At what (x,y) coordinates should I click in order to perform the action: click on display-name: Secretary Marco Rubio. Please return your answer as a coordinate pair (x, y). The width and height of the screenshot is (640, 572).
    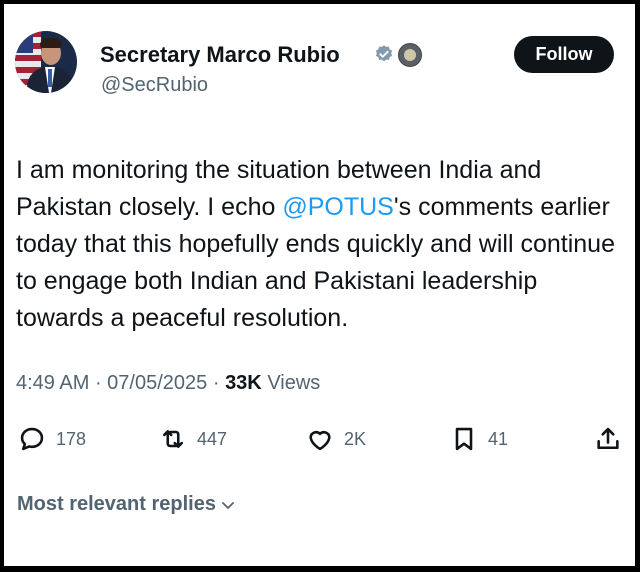
    Looking at the image, I should click on (220, 55).